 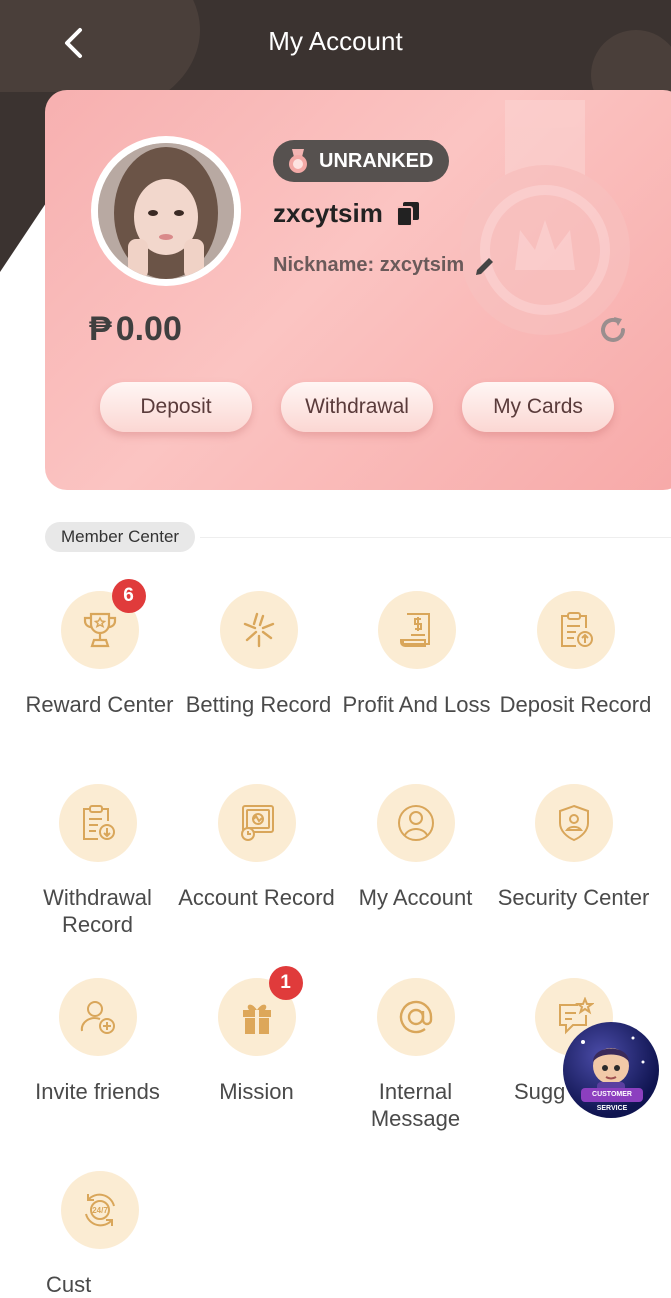 I want to click on menu-icon-circle: 6, so click(x=103, y=624).